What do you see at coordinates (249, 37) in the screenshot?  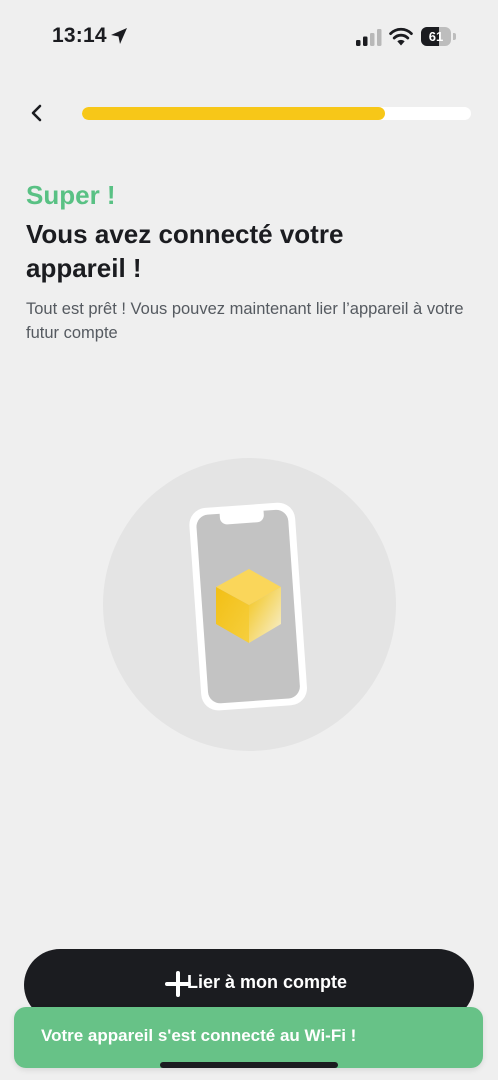 I see `status-bar: 13:14 61` at bounding box center [249, 37].